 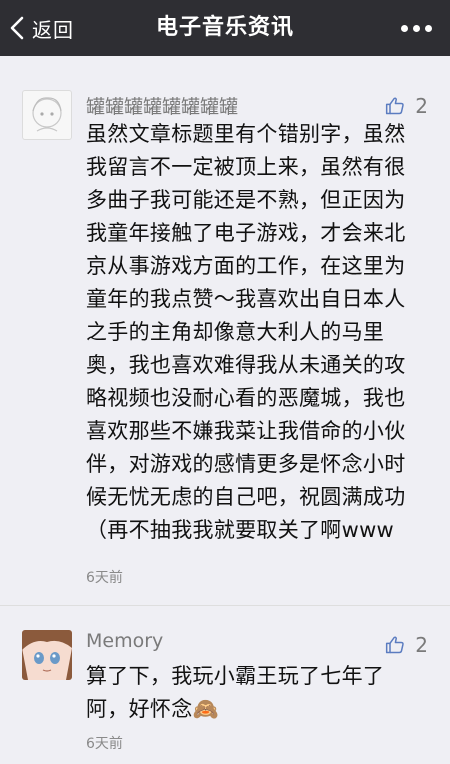 I want to click on divider, so click(x=225, y=605).